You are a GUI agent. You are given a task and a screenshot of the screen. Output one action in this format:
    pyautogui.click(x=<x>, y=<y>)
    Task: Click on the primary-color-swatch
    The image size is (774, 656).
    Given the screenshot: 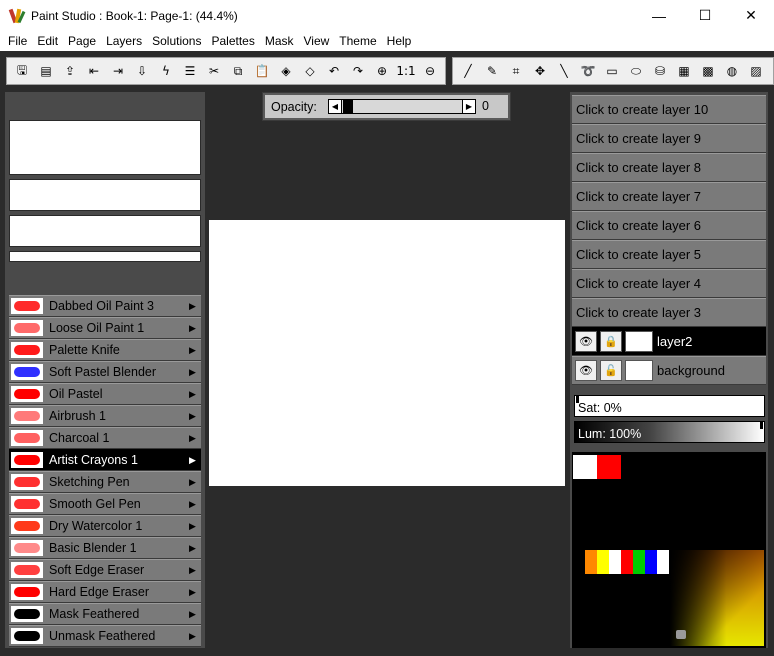 What is the action you would take?
    pyautogui.click(x=585, y=467)
    